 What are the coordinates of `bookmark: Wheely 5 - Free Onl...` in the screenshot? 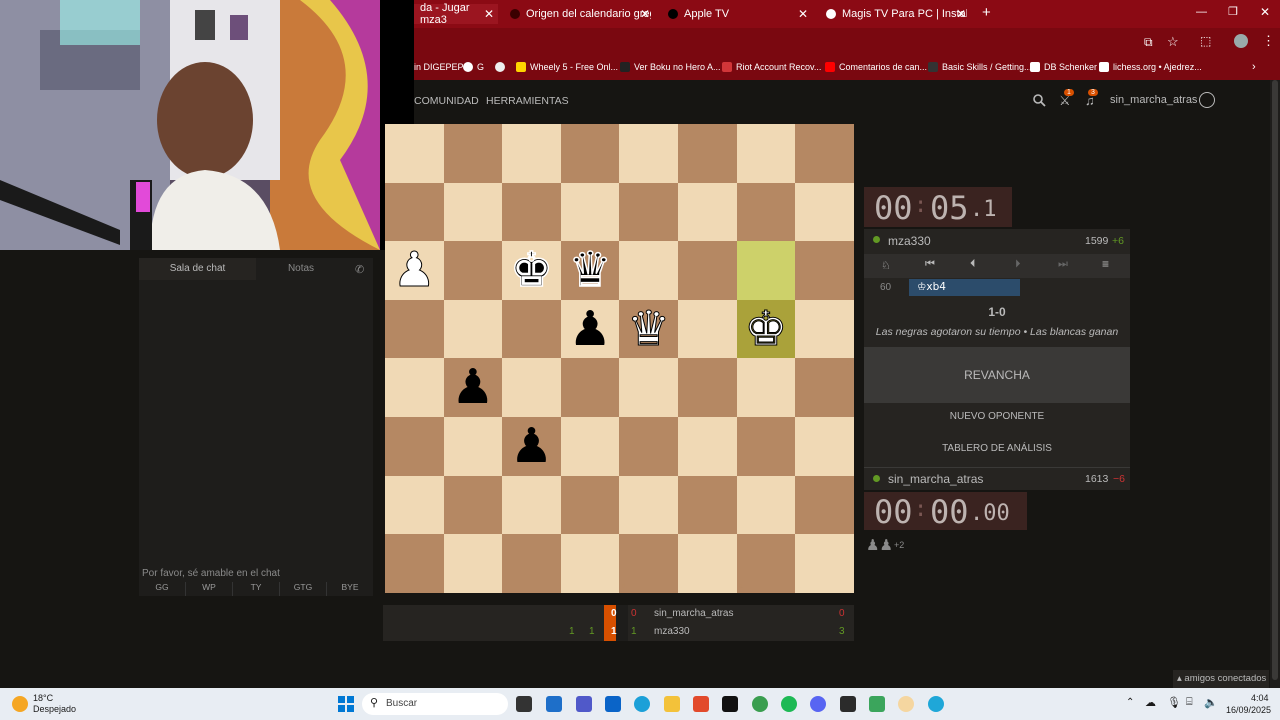 It's located at (567, 67).